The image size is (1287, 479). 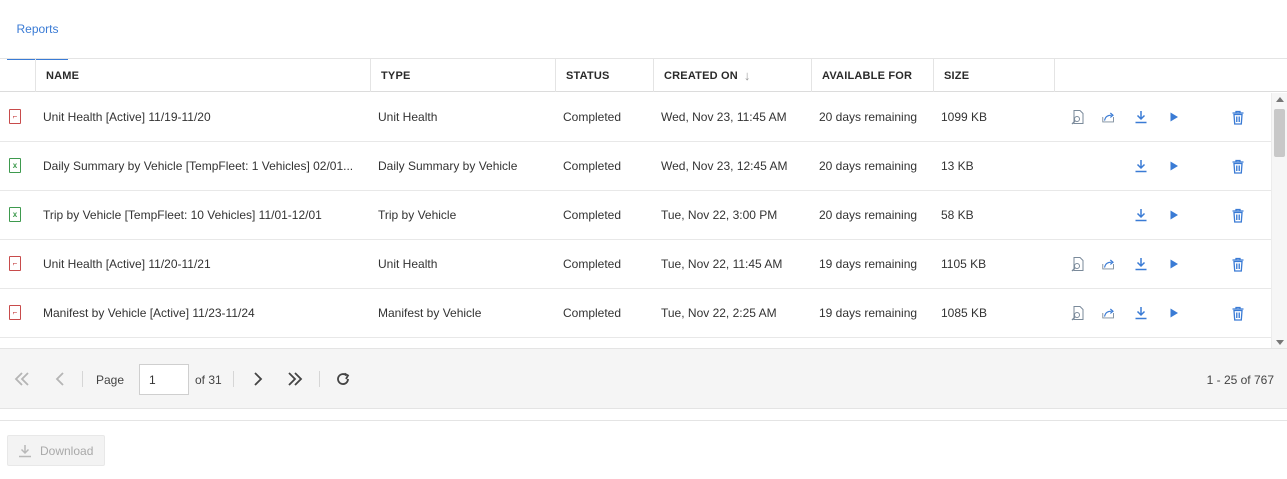 What do you see at coordinates (17, 75) in the screenshot?
I see `header-icon-column` at bounding box center [17, 75].